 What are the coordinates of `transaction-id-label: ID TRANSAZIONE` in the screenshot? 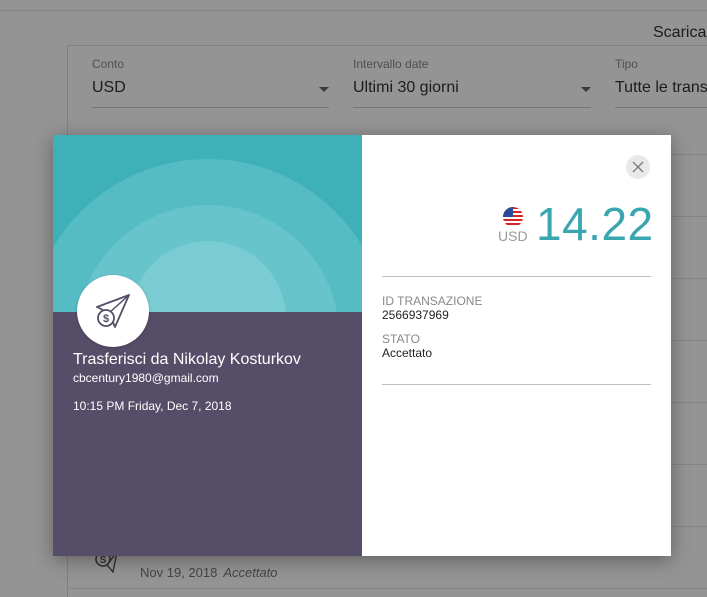 It's located at (432, 301).